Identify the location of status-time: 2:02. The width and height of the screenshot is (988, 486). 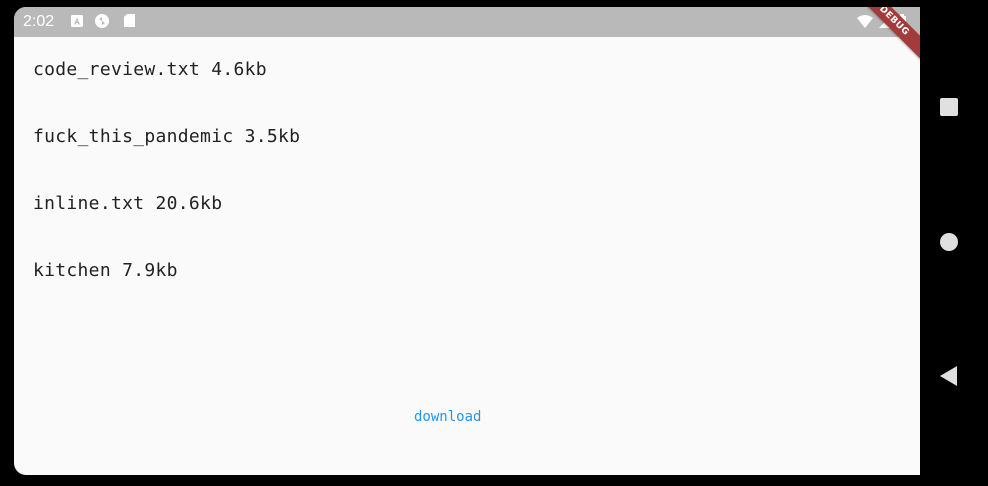
(39, 21).